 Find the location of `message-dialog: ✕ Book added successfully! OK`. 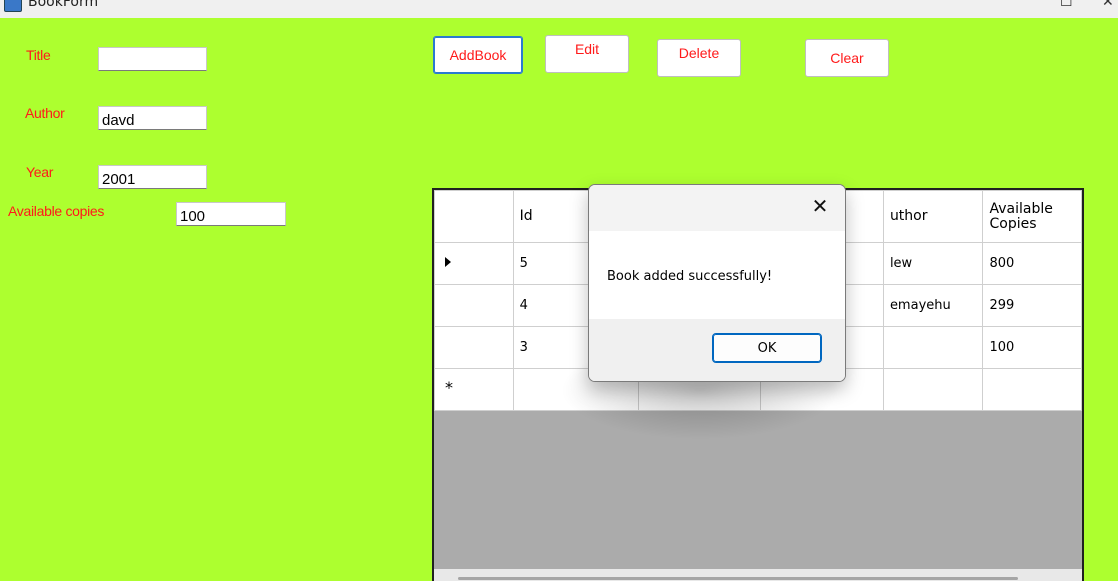

message-dialog: ✕ Book added successfully! OK is located at coordinates (717, 283).